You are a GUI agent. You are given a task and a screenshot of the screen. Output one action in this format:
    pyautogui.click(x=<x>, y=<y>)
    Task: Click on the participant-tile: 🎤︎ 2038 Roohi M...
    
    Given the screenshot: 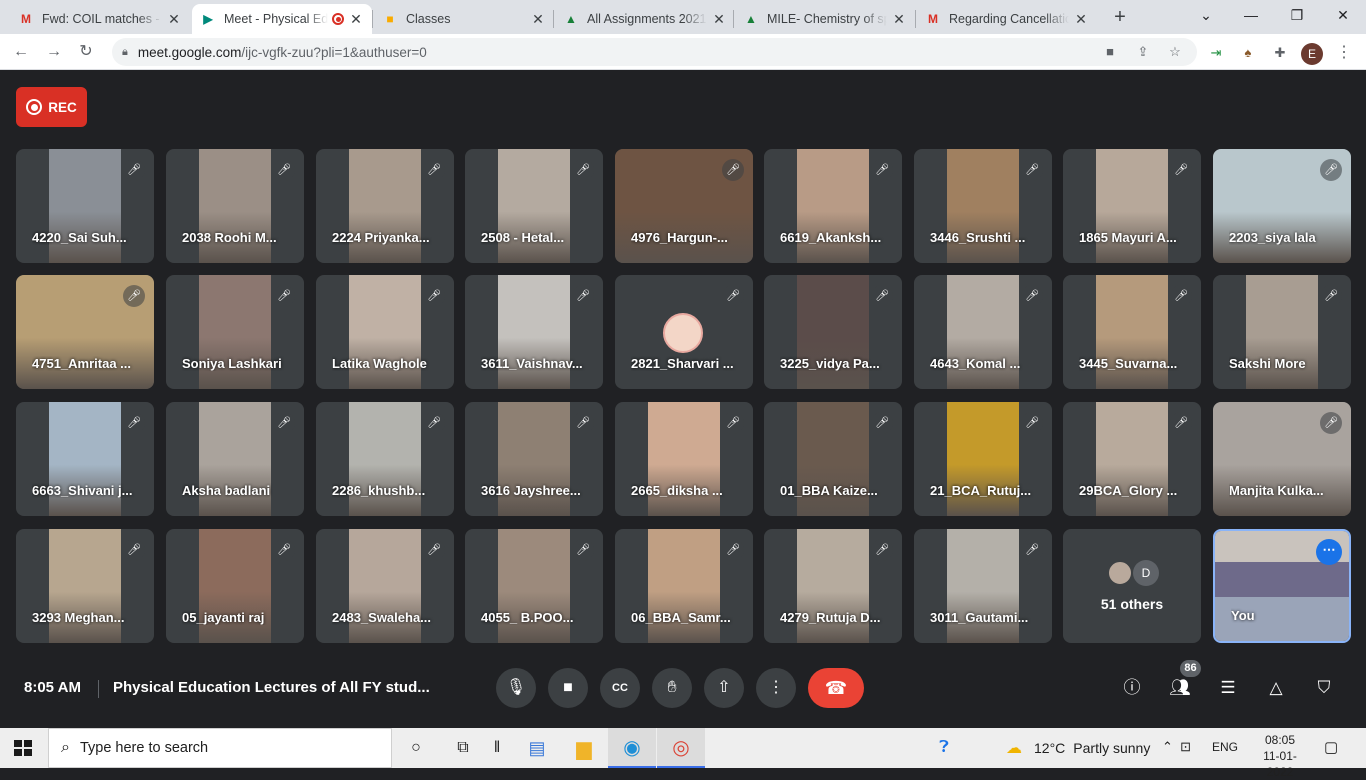 What is the action you would take?
    pyautogui.click(x=235, y=206)
    